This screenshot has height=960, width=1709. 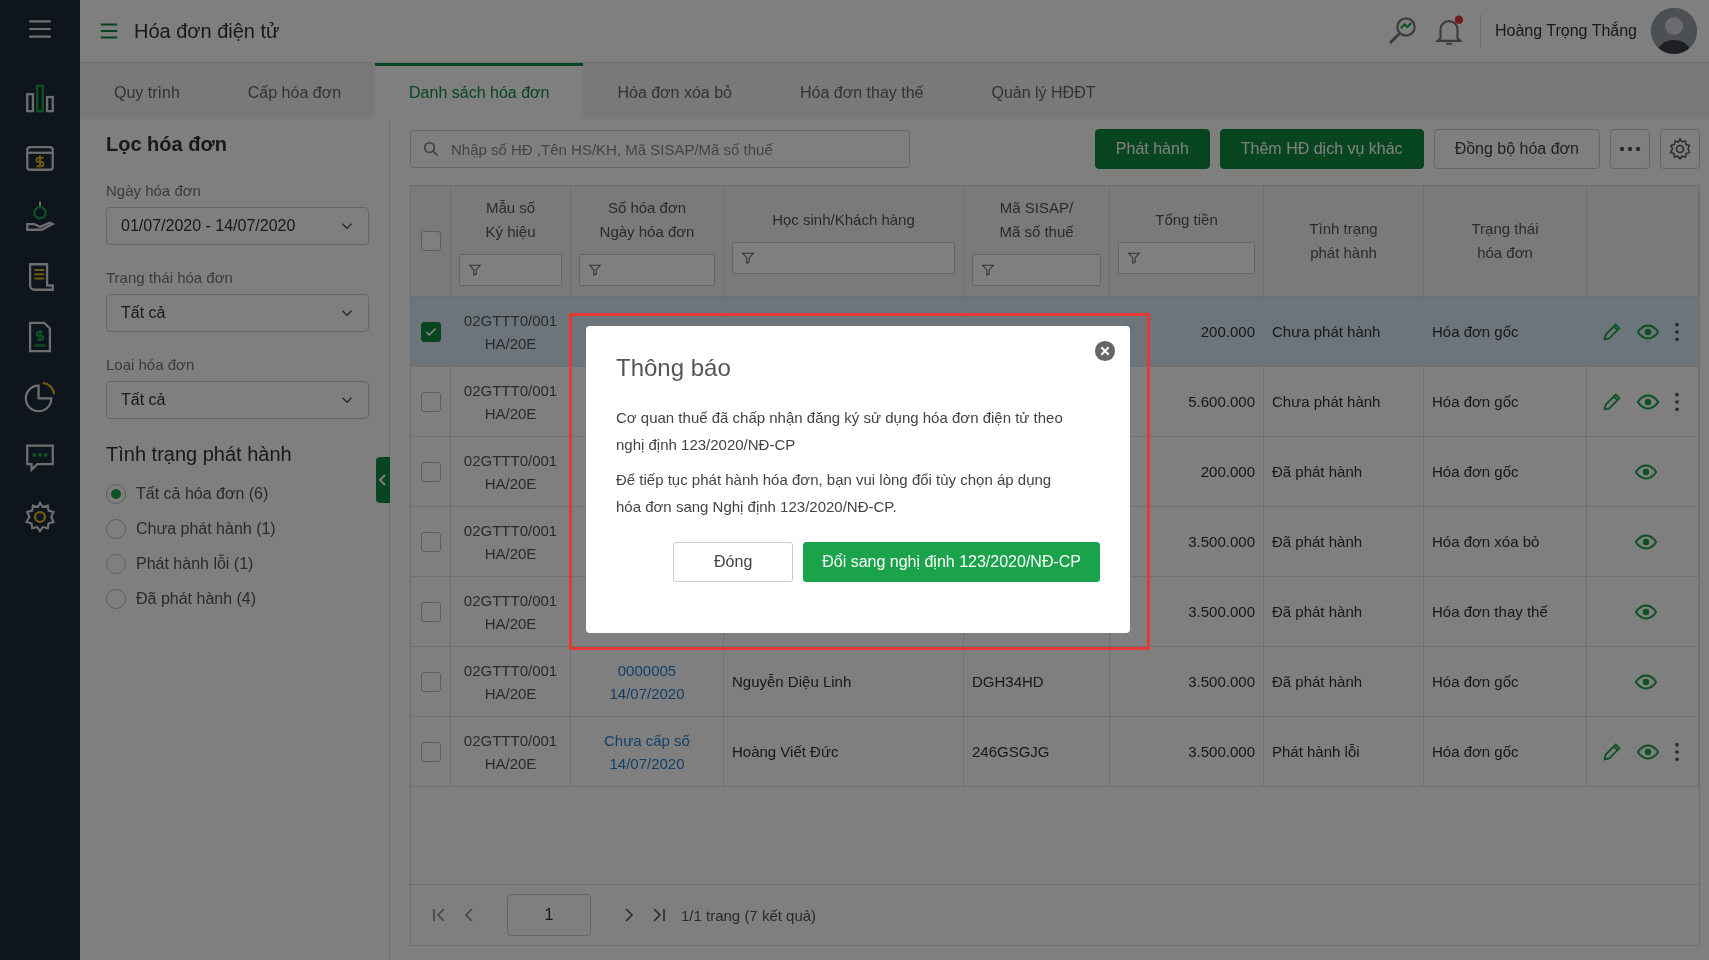 I want to click on column-header: Tình trạng phát hành, so click(x=1343, y=241).